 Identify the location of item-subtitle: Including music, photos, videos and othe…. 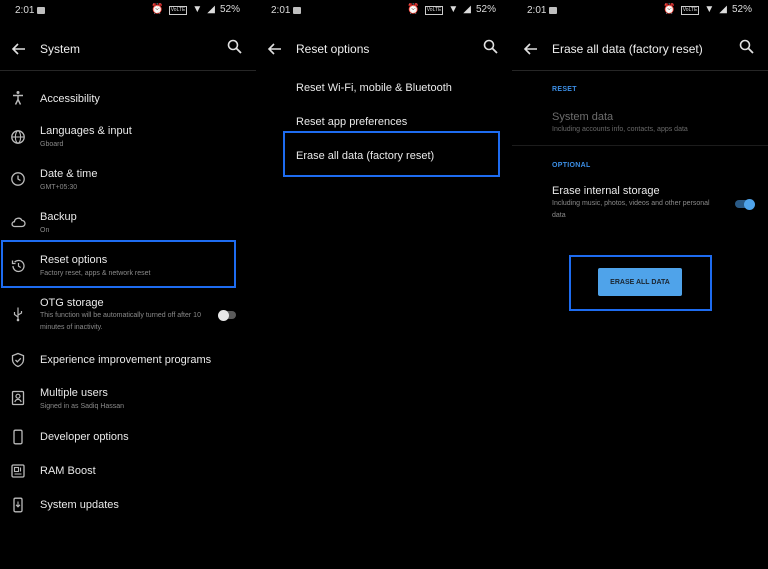
(631, 209).